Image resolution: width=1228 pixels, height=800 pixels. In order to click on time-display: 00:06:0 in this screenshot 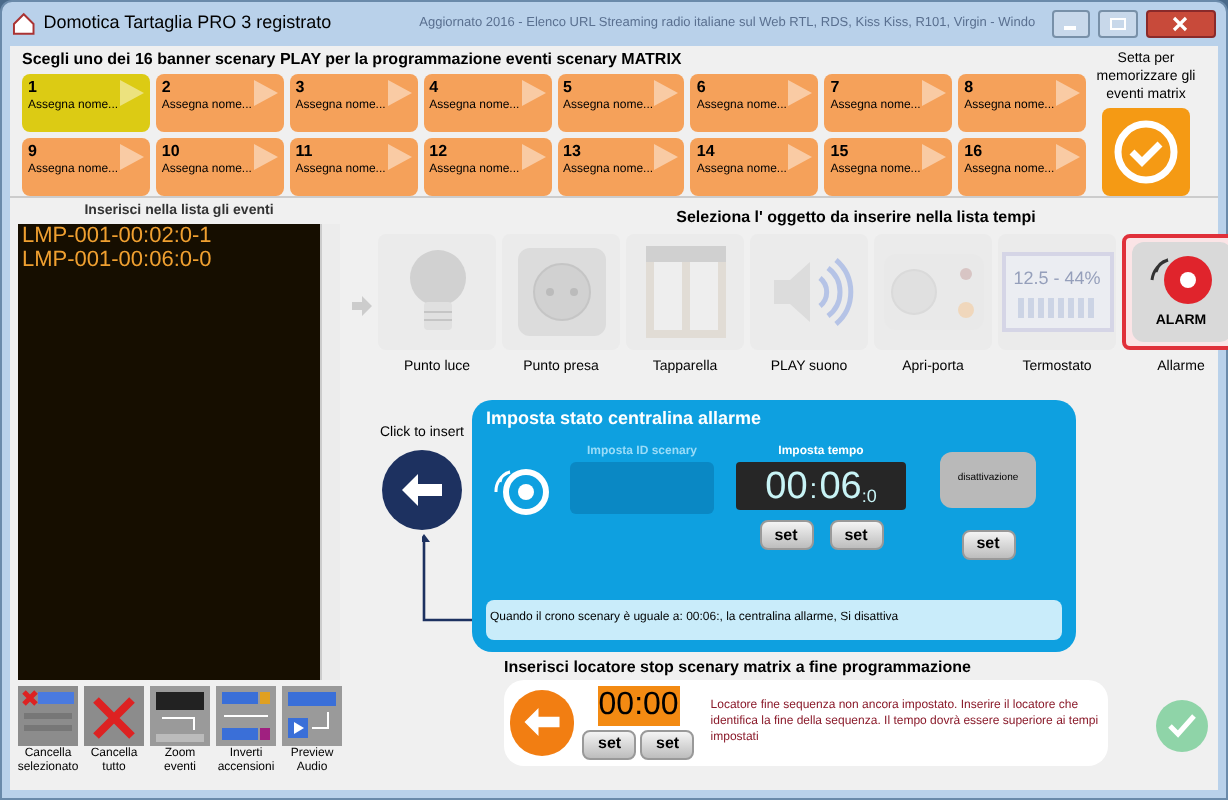, I will do `click(821, 486)`.